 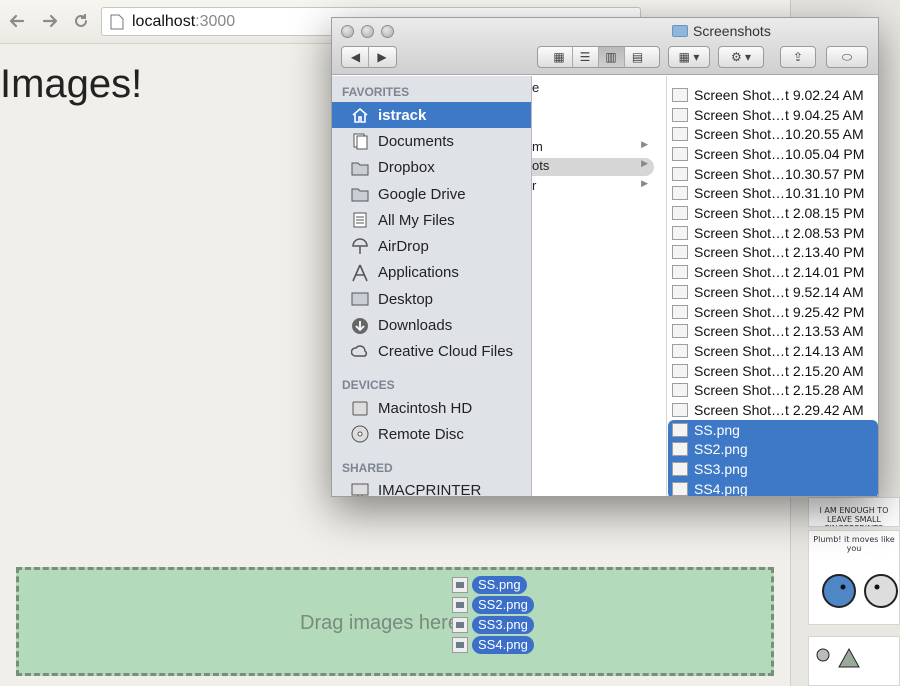 I want to click on forward-icon, so click(x=50, y=21).